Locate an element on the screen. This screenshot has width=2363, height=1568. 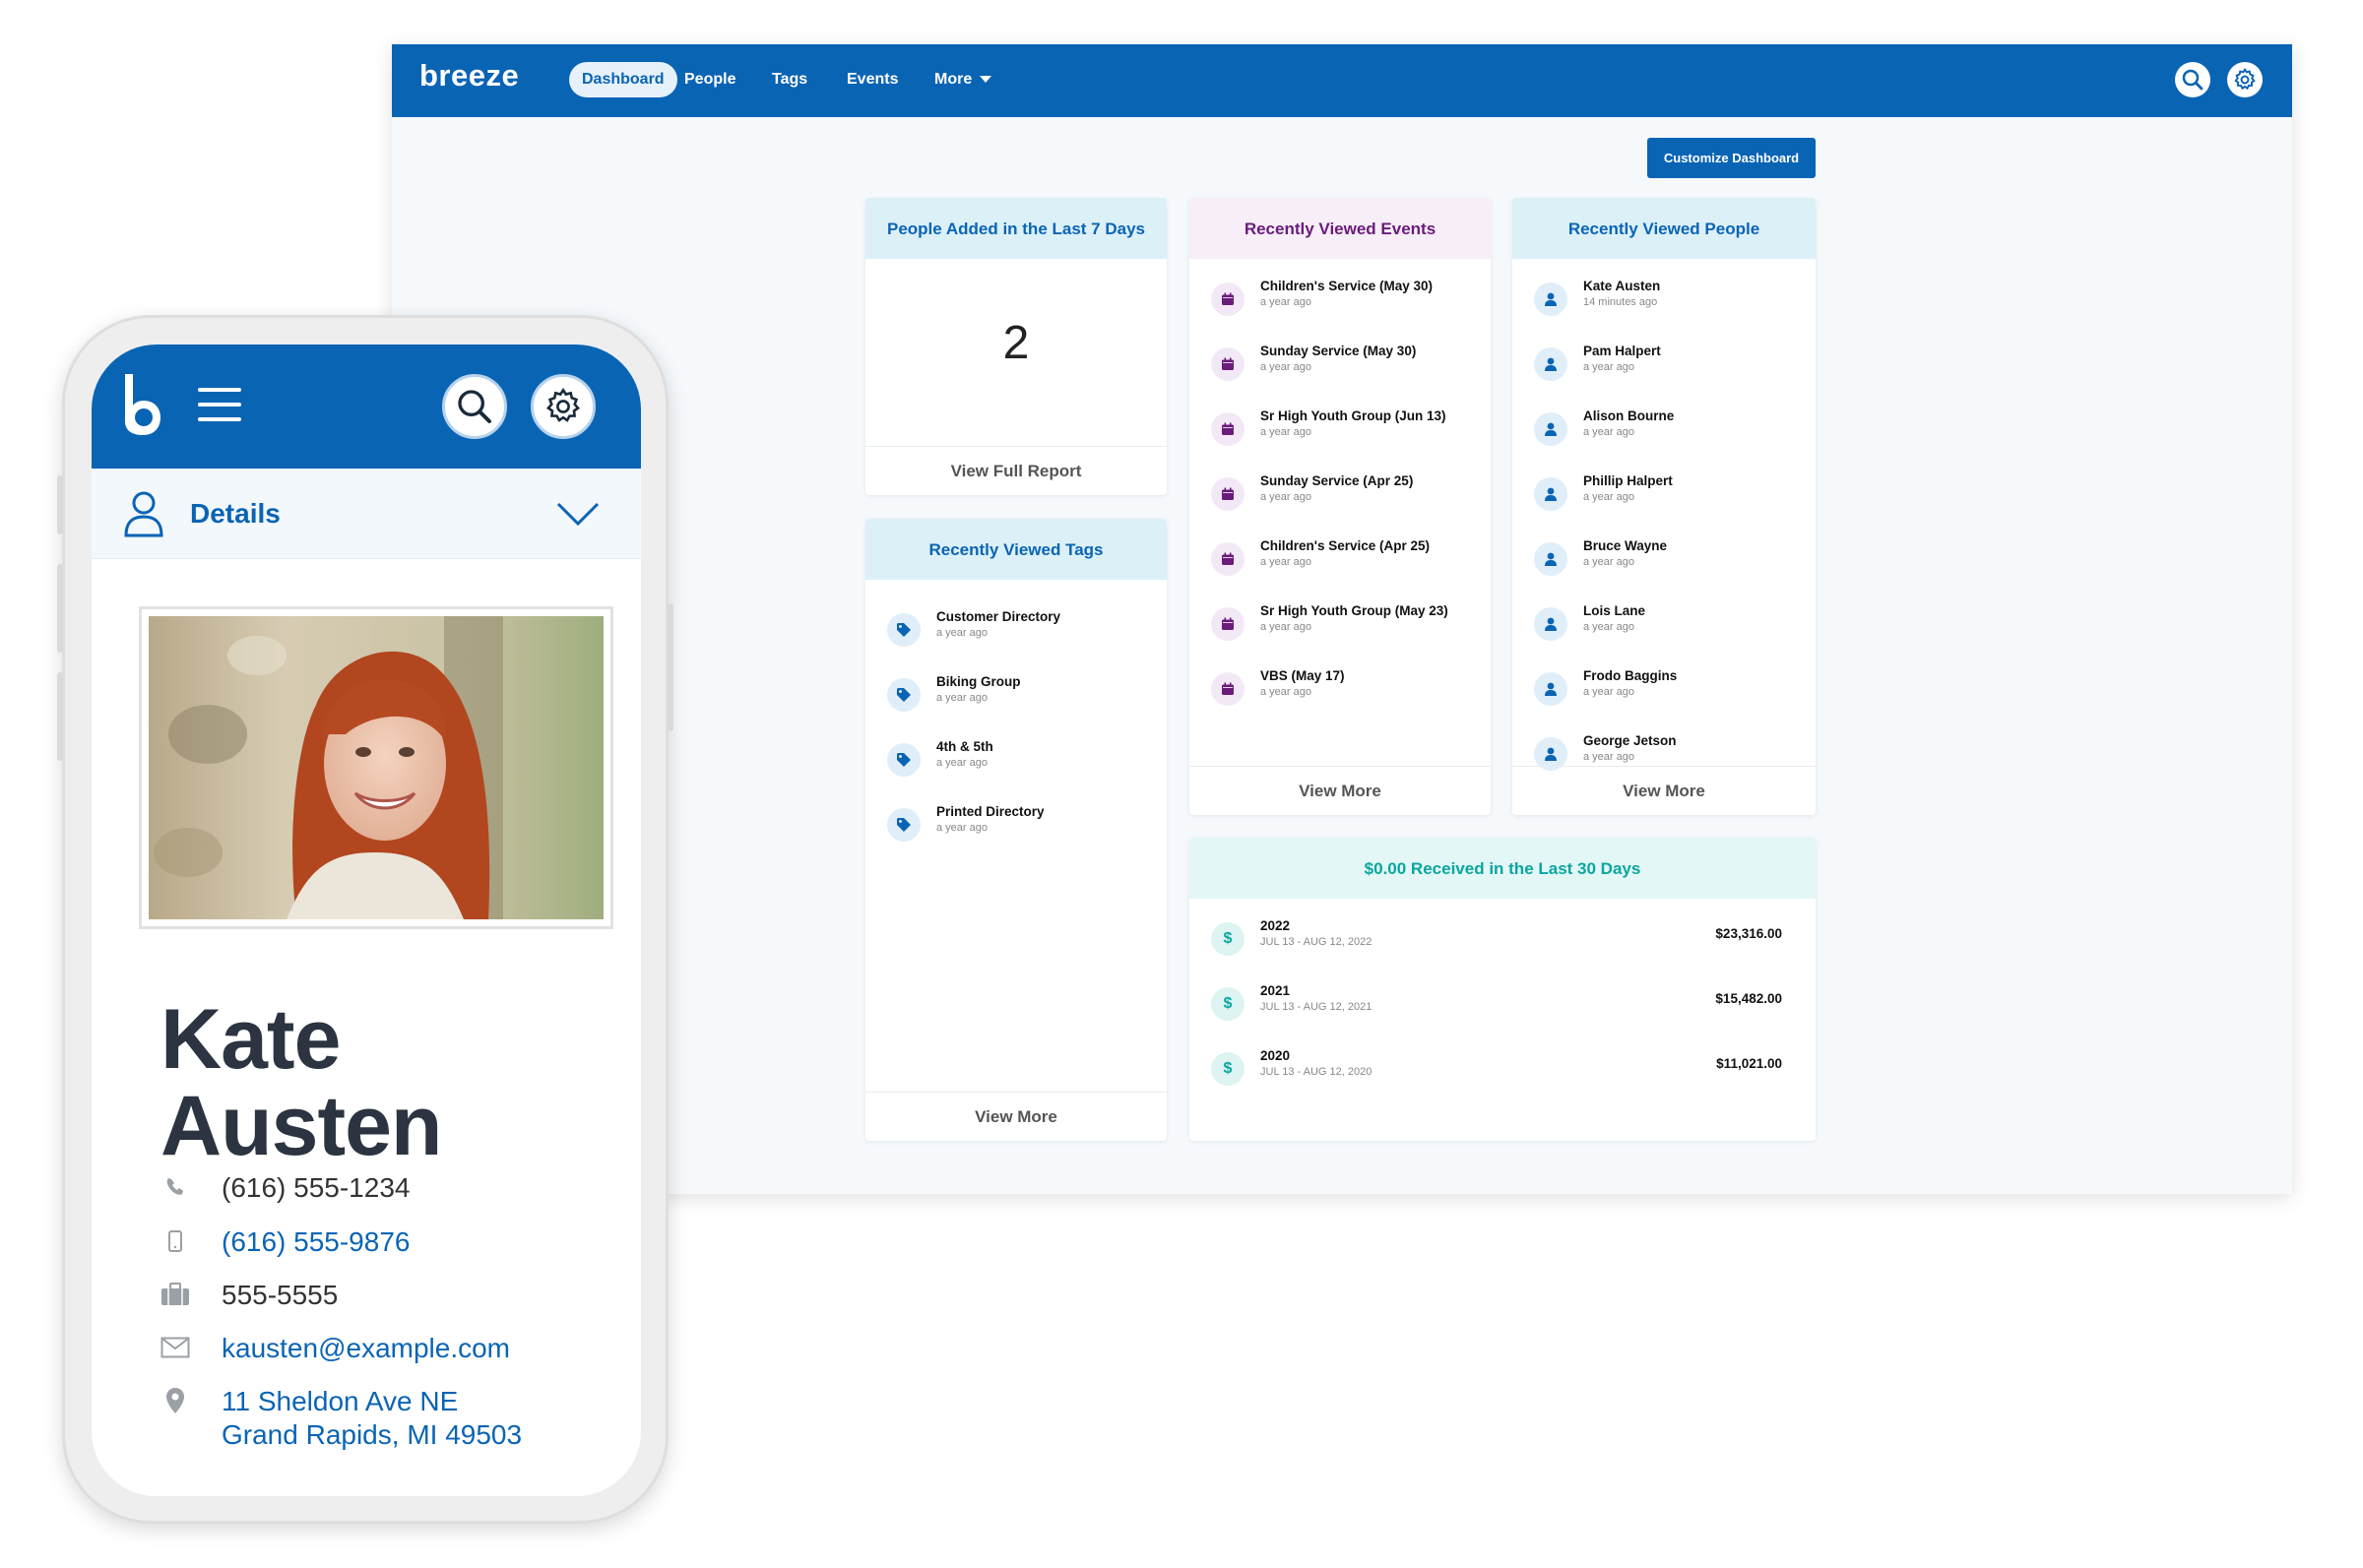
people-added-count: 2 is located at coordinates (1016, 343).